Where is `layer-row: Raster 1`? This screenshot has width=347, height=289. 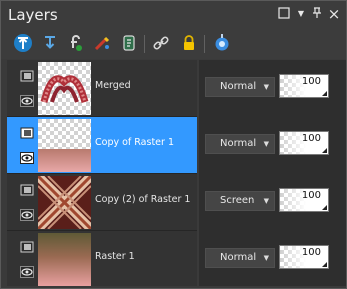 layer-row: Raster 1 is located at coordinates (102, 258).